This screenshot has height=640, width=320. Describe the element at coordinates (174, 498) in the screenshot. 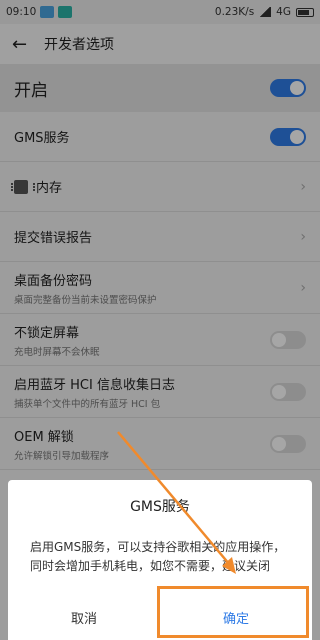

I see `arrow-shaft` at that location.